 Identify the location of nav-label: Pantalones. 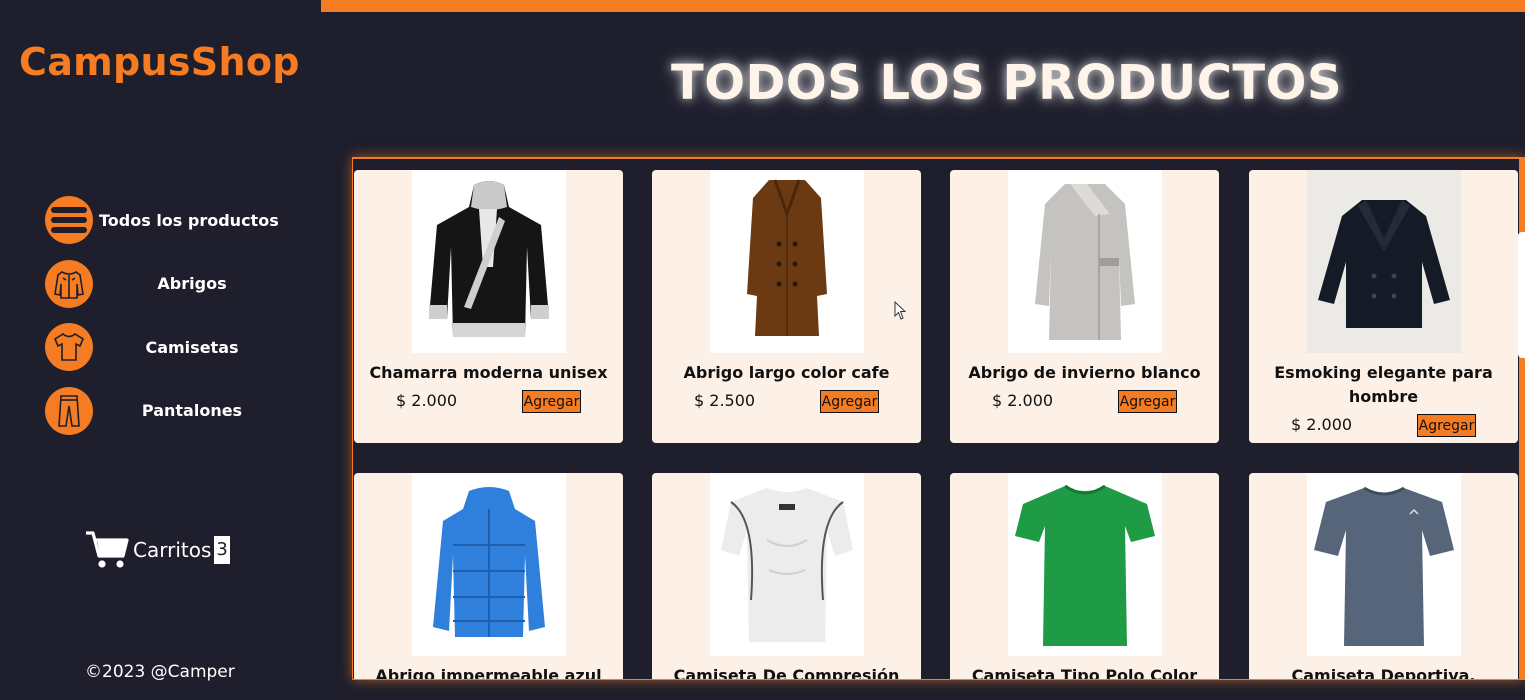
(192, 410).